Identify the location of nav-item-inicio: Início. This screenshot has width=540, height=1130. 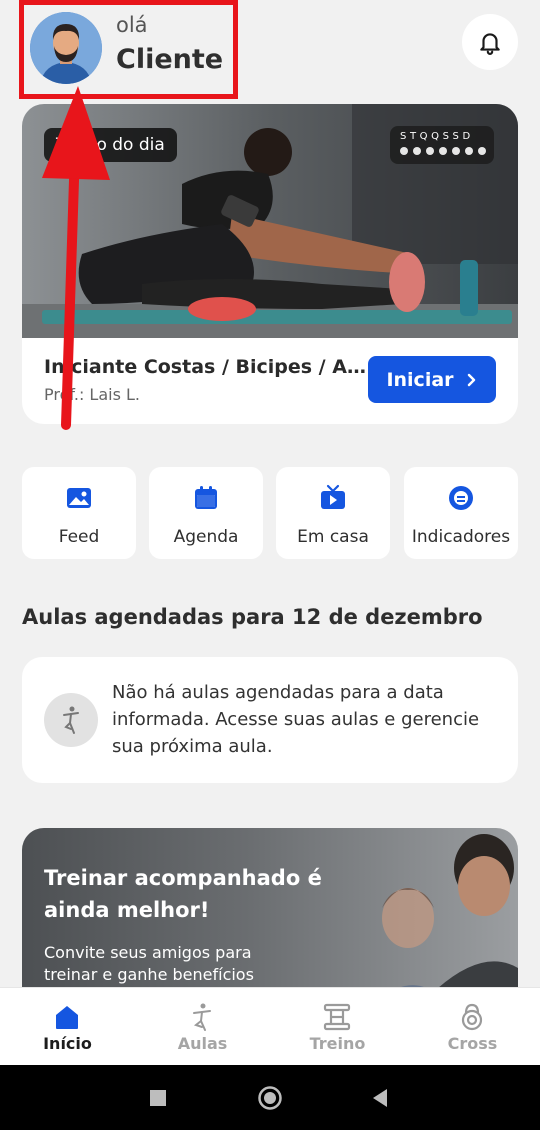
(67, 1027).